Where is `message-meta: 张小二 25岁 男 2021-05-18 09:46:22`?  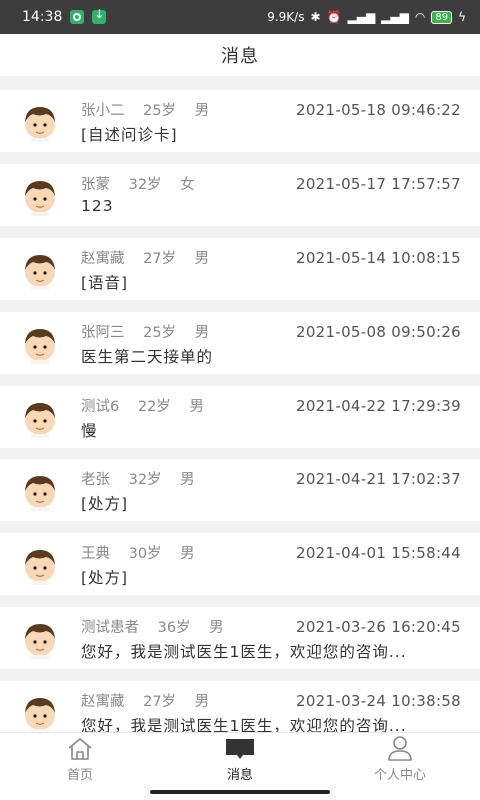 message-meta: 张小二 25岁 男 2021-05-18 09:46:22 is located at coordinates (271, 109).